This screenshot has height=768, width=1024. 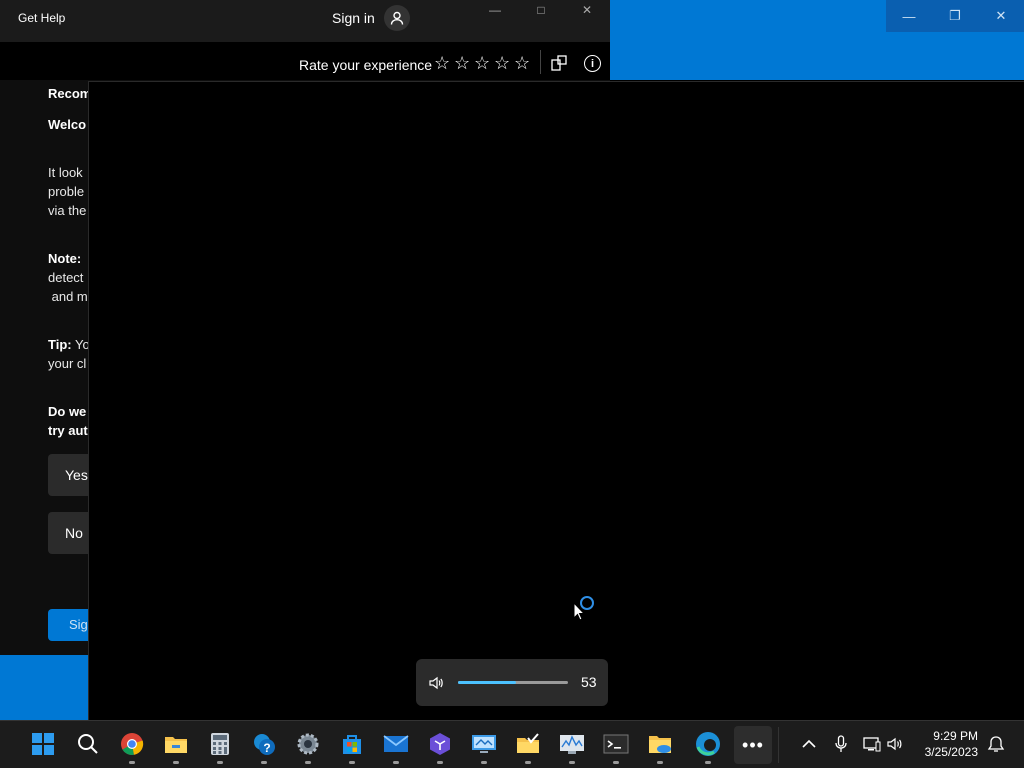 I want to click on question-line: Do we, so click(x=67, y=411).